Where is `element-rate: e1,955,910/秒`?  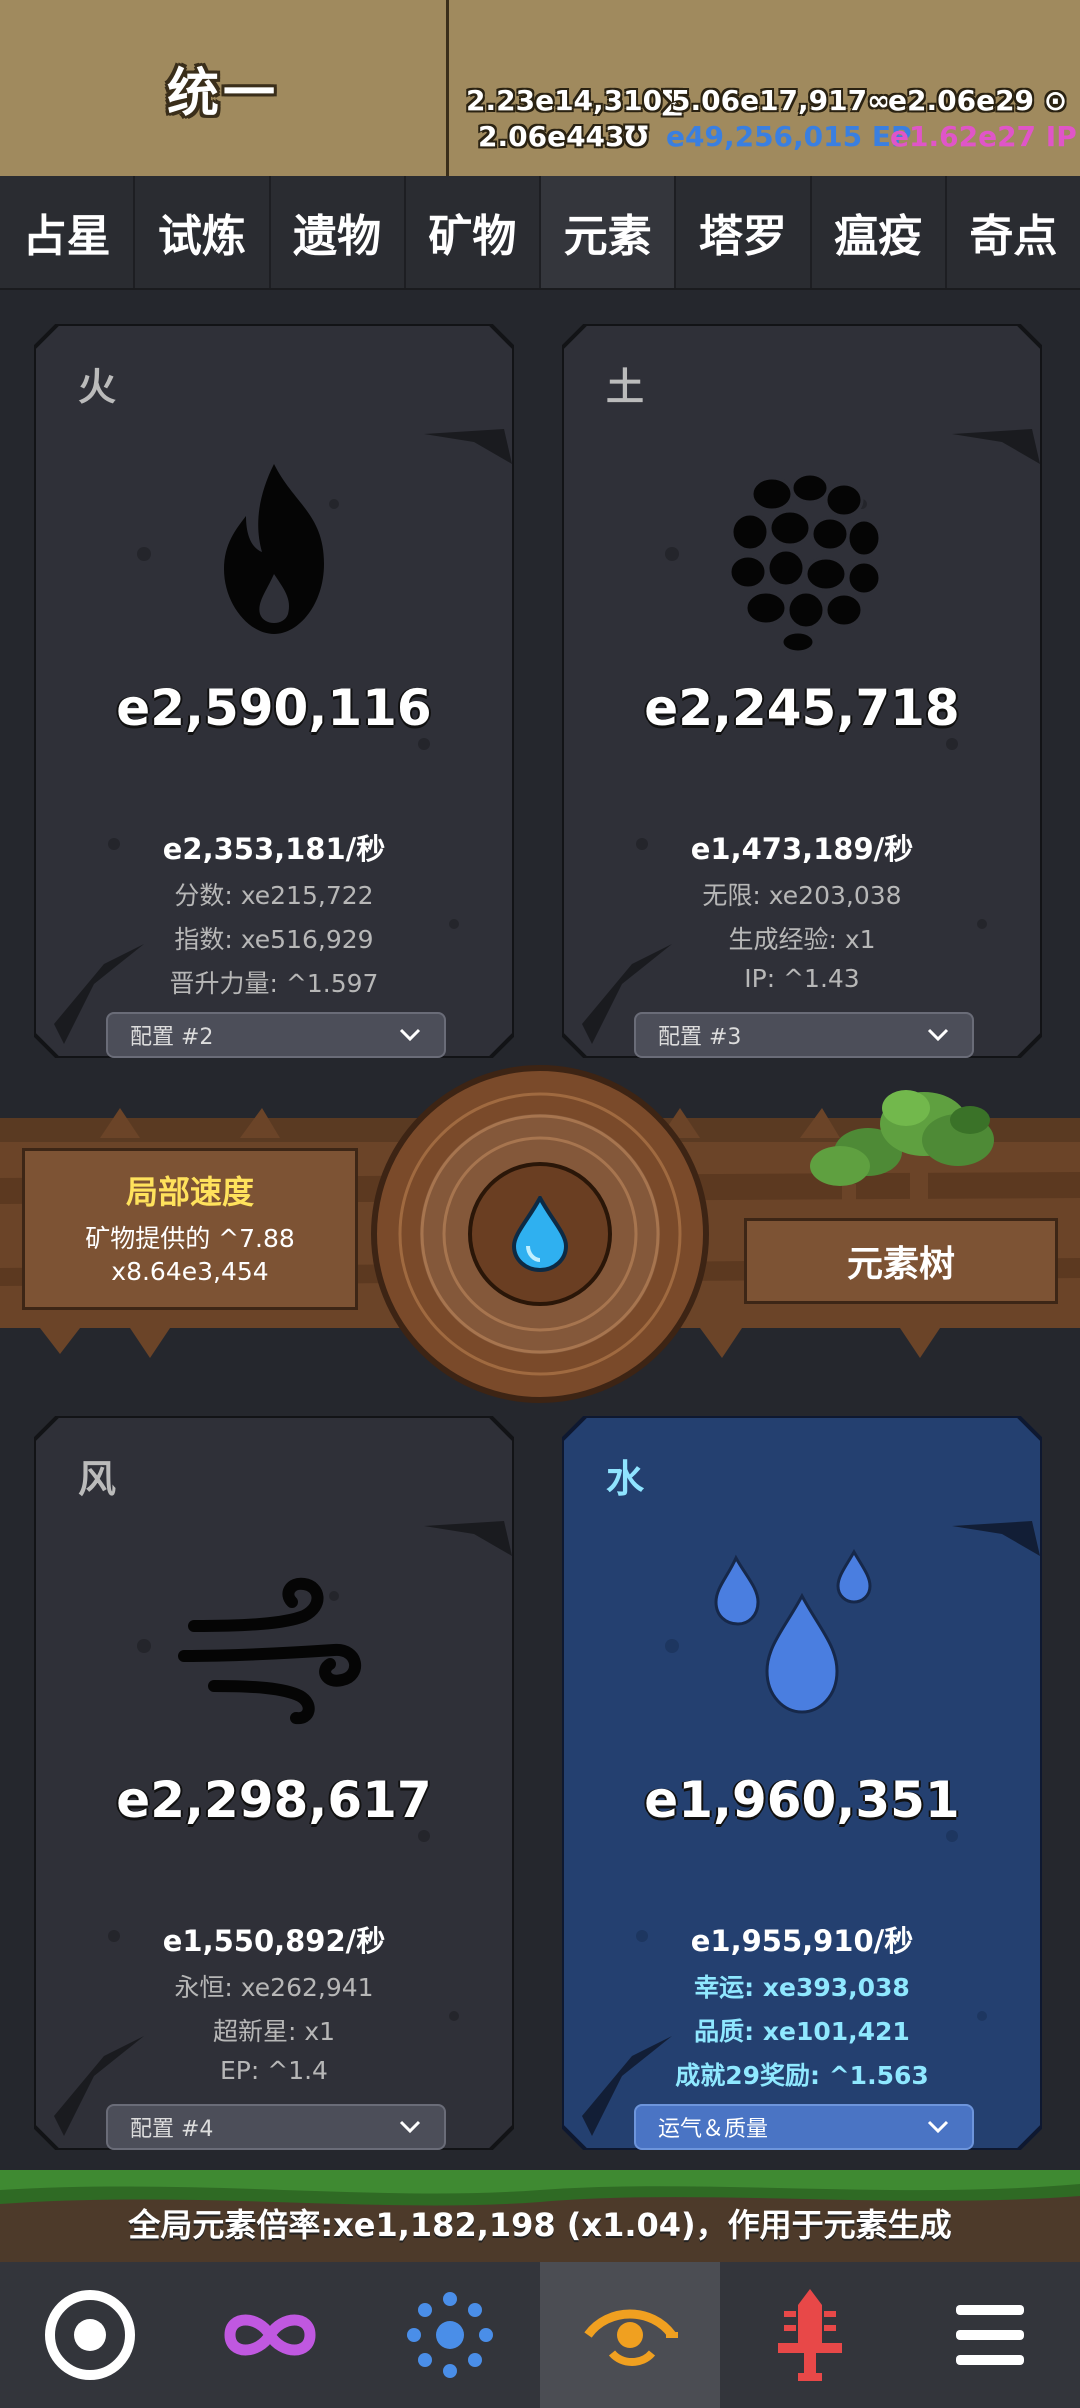 element-rate: e1,955,910/秒 is located at coordinates (802, 1941).